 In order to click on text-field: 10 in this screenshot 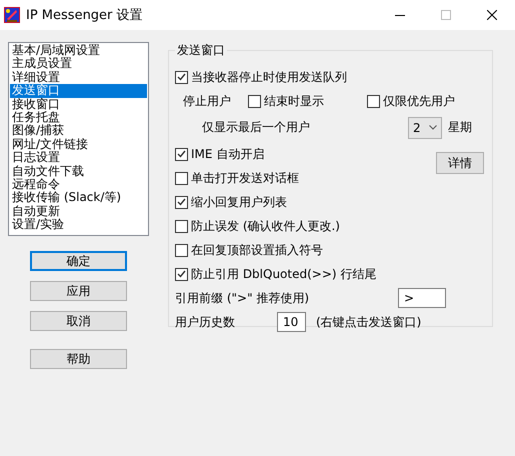, I will do `click(291, 322)`.